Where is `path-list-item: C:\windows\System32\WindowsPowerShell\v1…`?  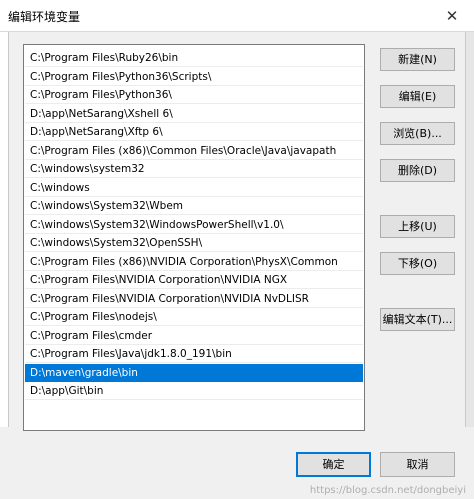 path-list-item: C:\windows\System32\WindowsPowerShell\v1… is located at coordinates (194, 225).